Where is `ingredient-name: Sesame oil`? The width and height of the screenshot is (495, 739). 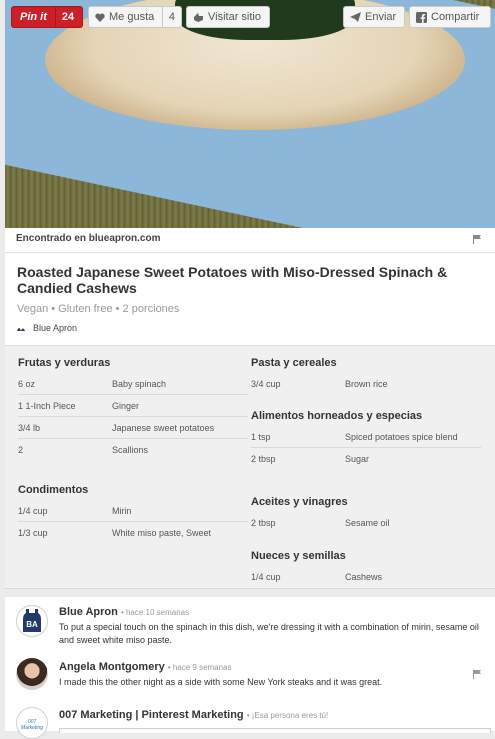
ingredient-name: Sesame oil is located at coordinates (367, 522).